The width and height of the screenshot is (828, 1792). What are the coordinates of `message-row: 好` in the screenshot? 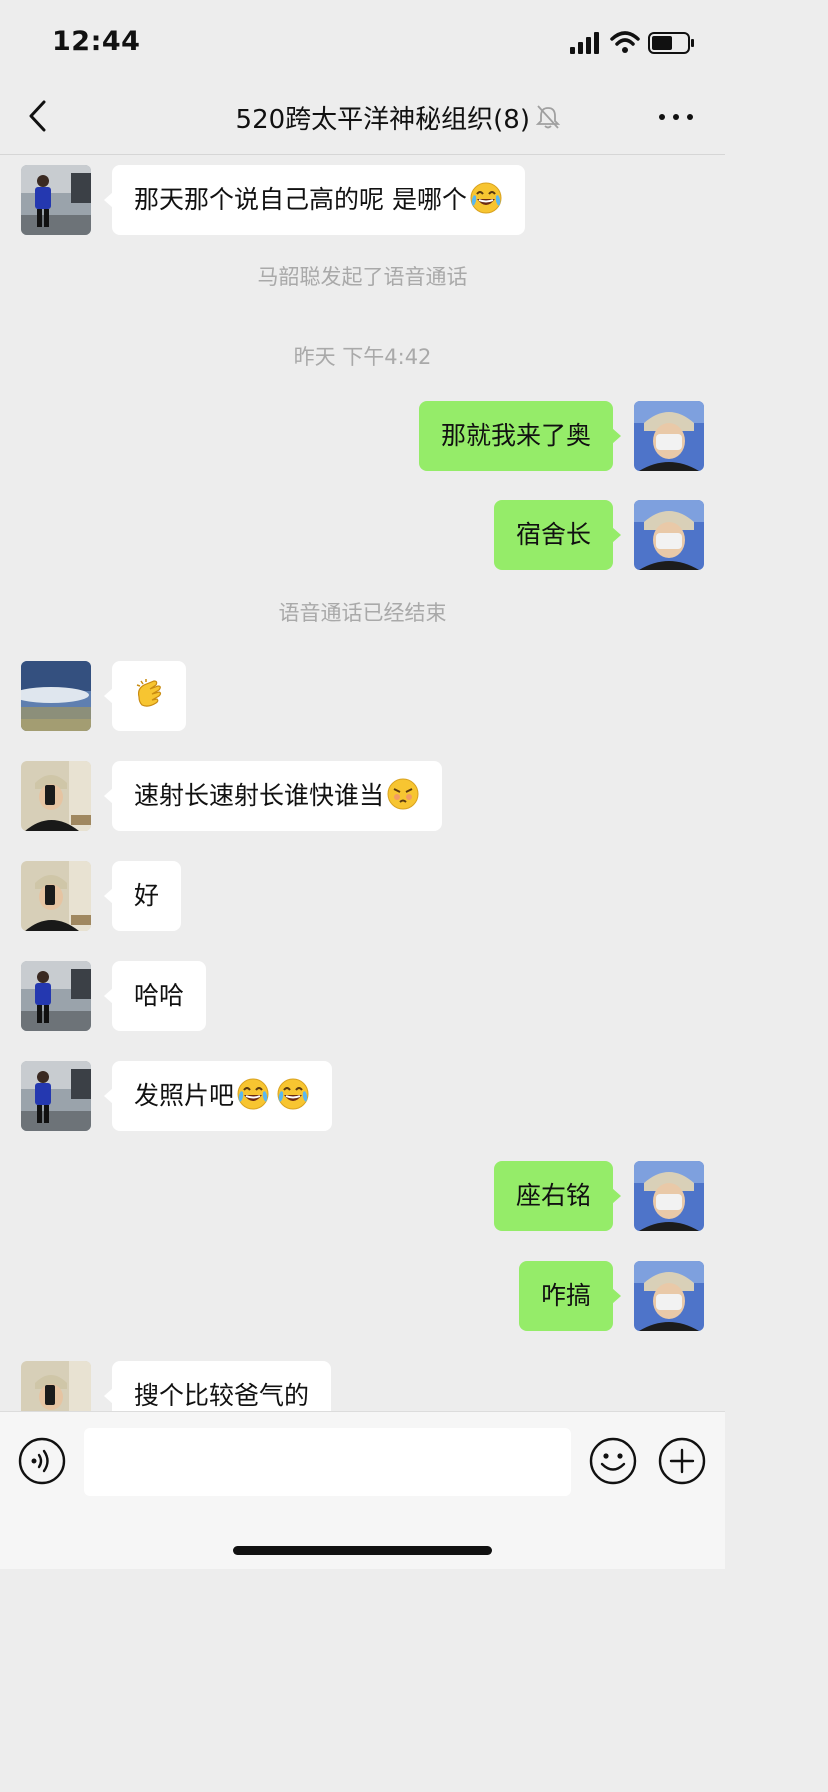 It's located at (362, 896).